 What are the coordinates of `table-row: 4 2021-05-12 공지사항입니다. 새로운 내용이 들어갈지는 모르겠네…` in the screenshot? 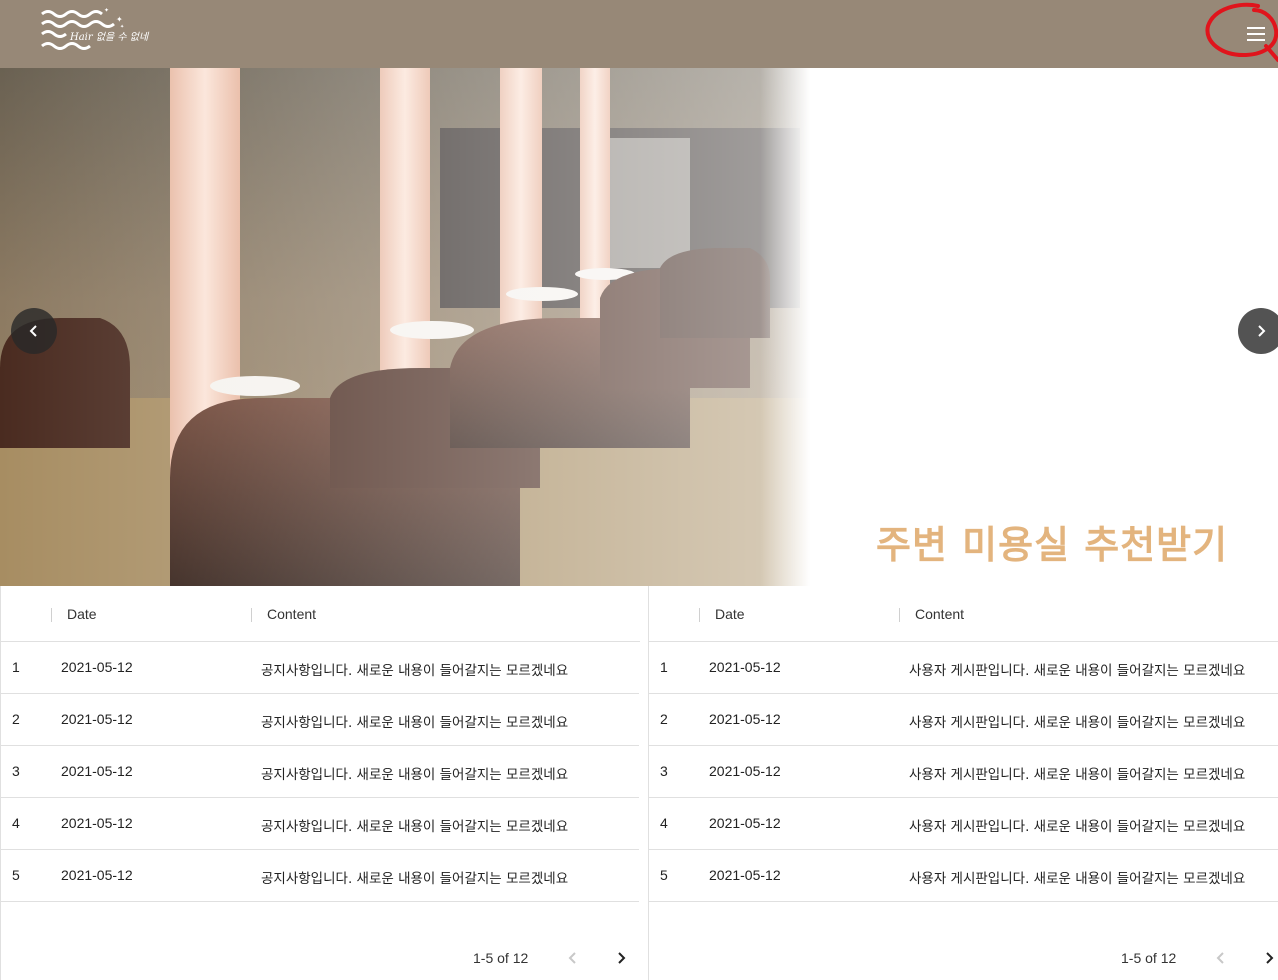 It's located at (320, 824).